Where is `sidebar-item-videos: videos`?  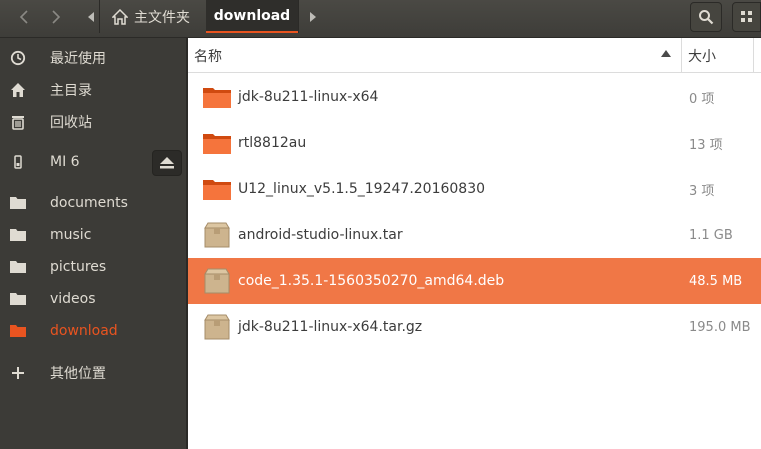 sidebar-item-videos: videos is located at coordinates (93, 299).